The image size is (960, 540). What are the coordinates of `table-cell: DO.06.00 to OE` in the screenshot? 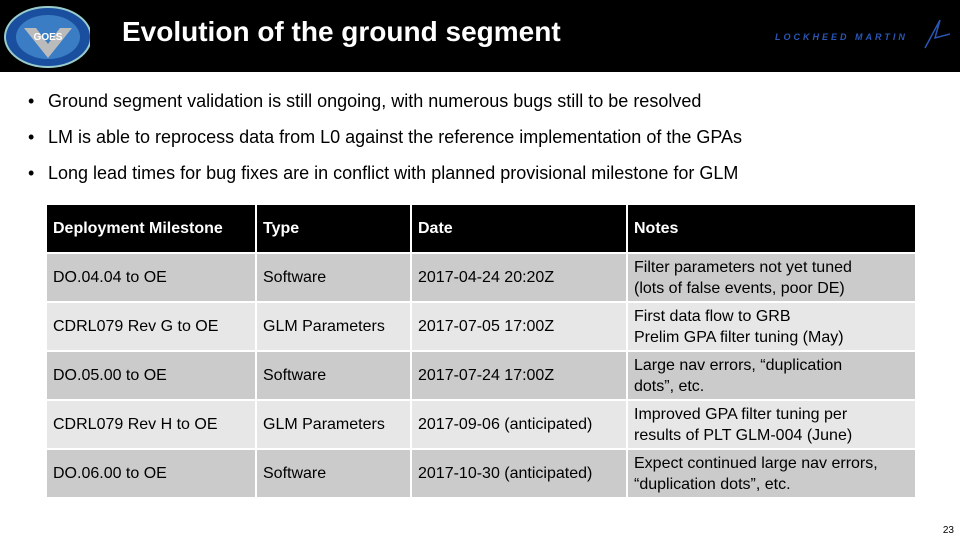 It's located at (151, 473).